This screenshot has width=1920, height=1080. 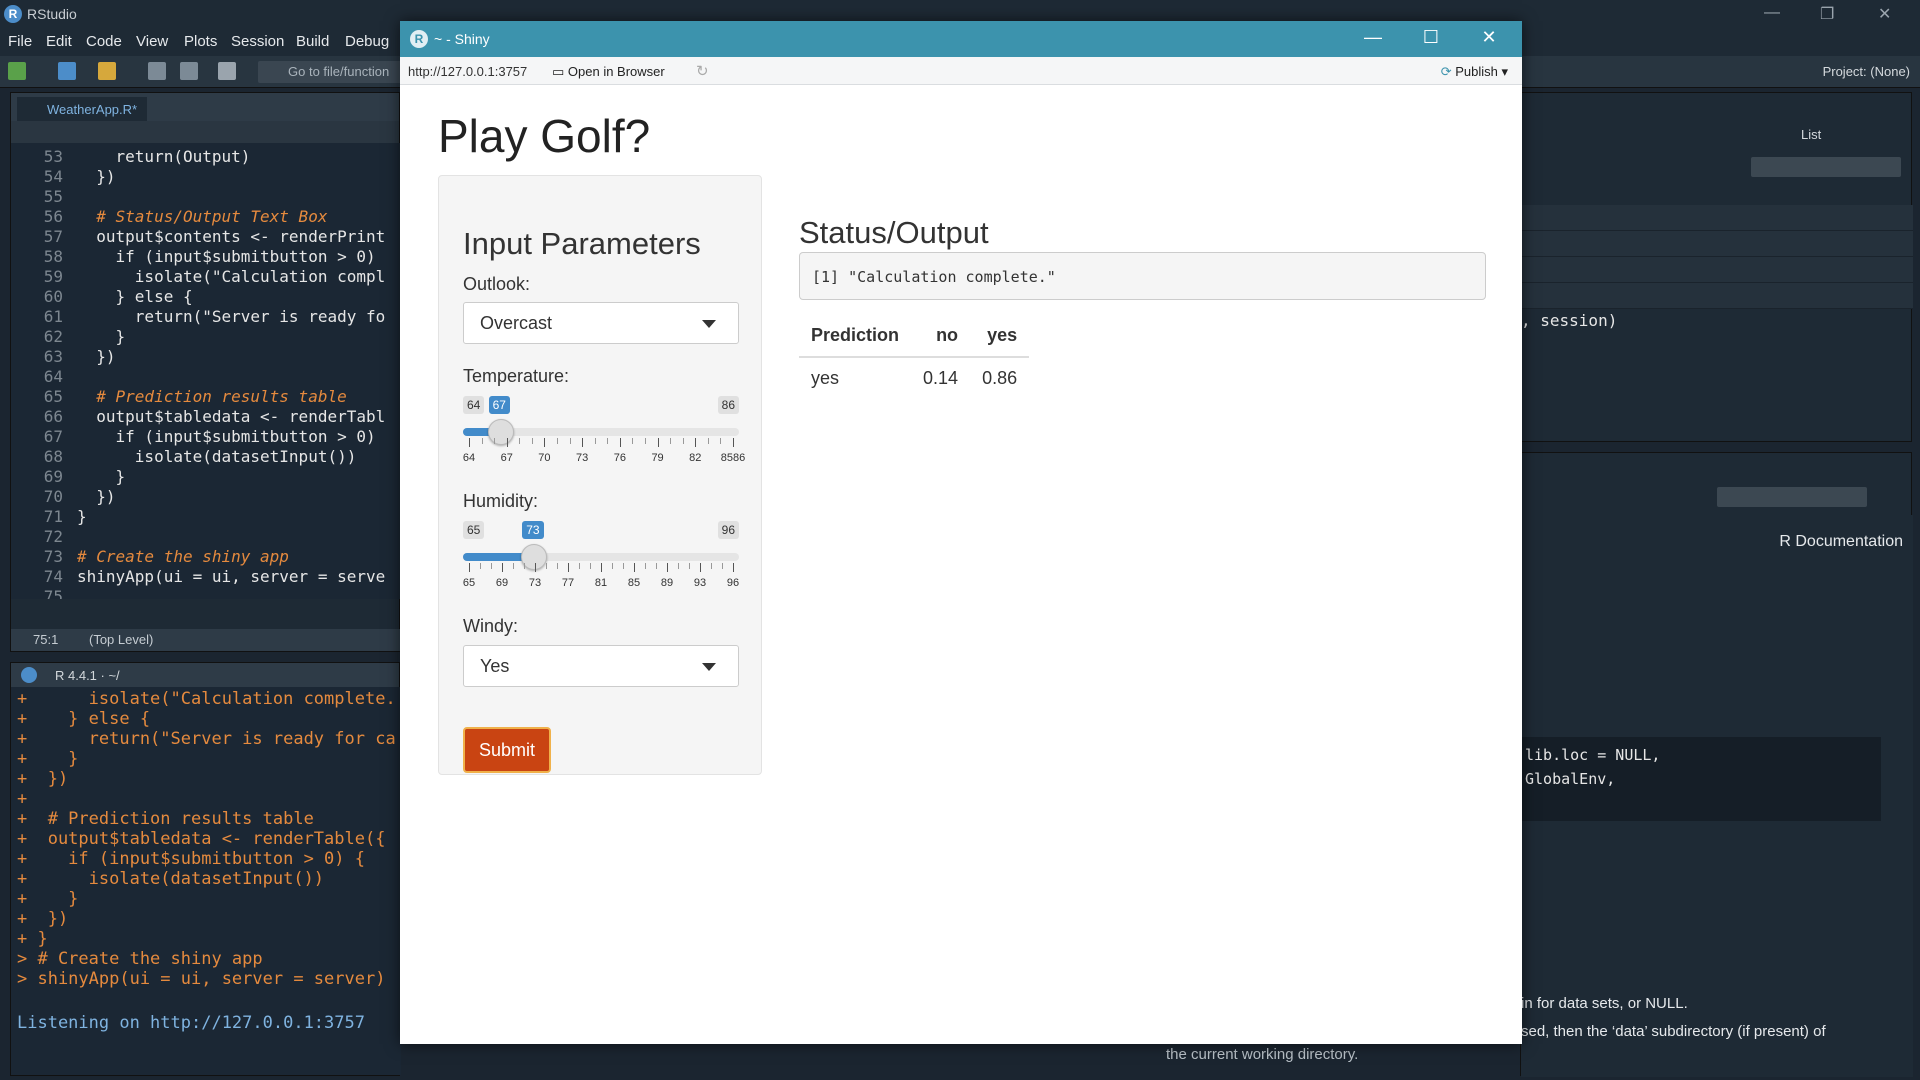 What do you see at coordinates (419, 39) in the screenshot?
I see `r-logo-icon: R` at bounding box center [419, 39].